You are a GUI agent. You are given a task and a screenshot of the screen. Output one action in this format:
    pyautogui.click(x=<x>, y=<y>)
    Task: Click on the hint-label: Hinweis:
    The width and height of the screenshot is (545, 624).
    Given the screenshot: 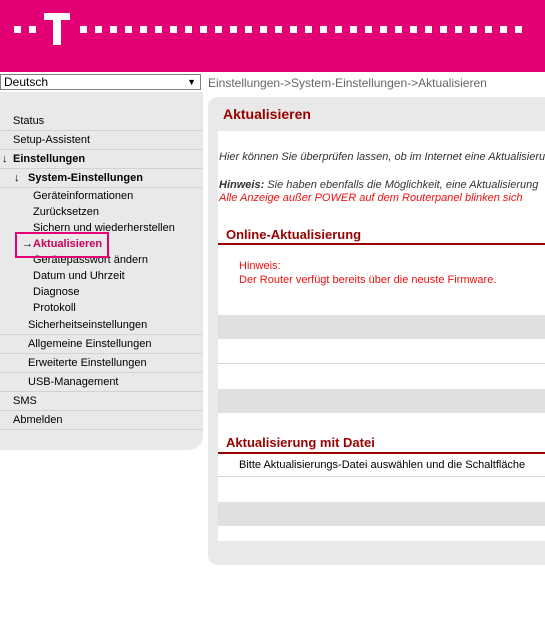 What is the action you would take?
    pyautogui.click(x=242, y=185)
    